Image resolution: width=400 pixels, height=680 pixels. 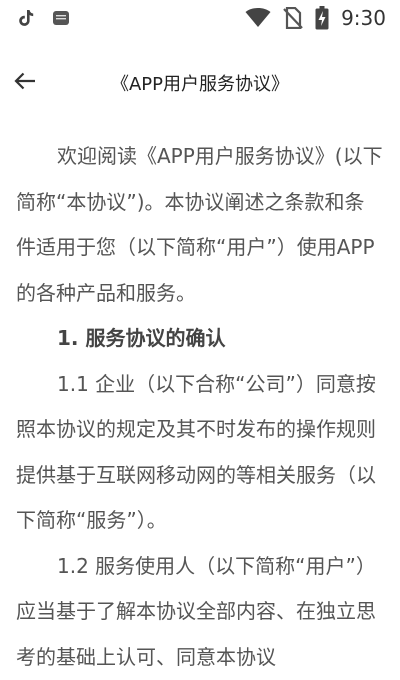 I want to click on app-bar: 《APP用户服务协议》, so click(x=200, y=81).